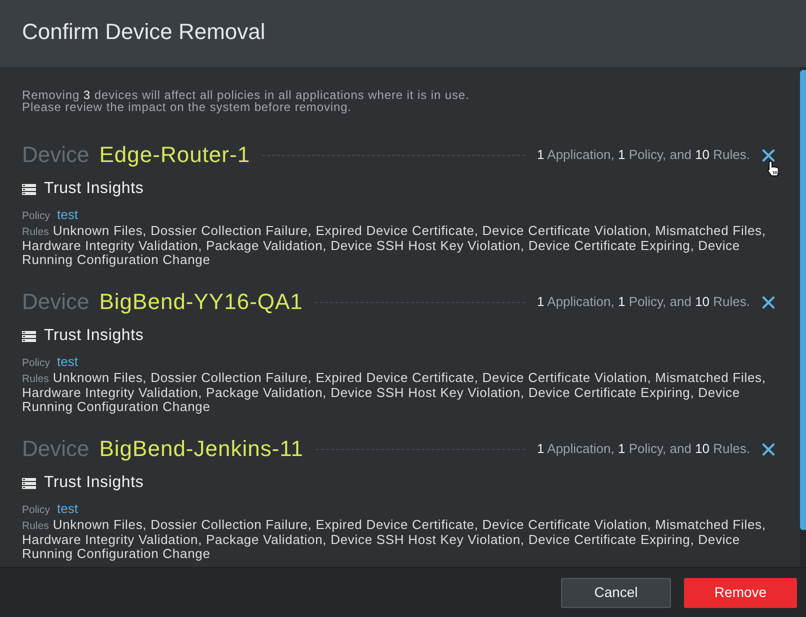 The width and height of the screenshot is (806, 617). I want to click on dialog-title: Confirm Device Removal, so click(144, 32).